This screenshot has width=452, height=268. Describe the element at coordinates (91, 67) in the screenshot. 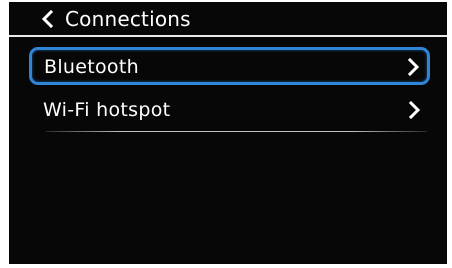

I see `menu-item-label: Bluetooth` at that location.